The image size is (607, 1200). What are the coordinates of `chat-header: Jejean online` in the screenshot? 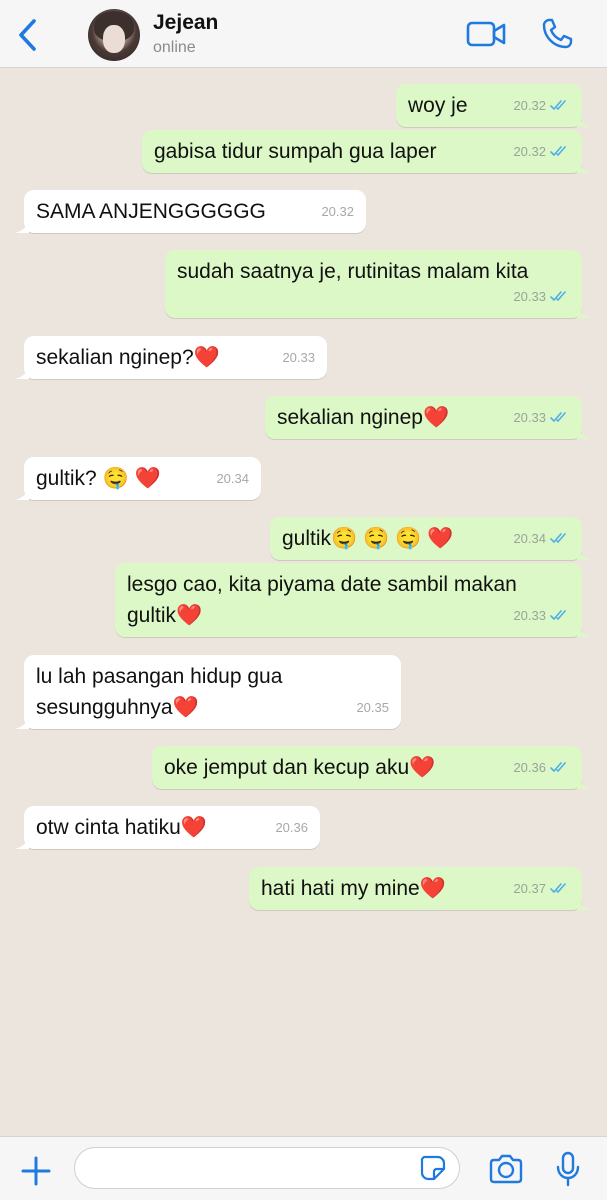 It's located at (303, 34).